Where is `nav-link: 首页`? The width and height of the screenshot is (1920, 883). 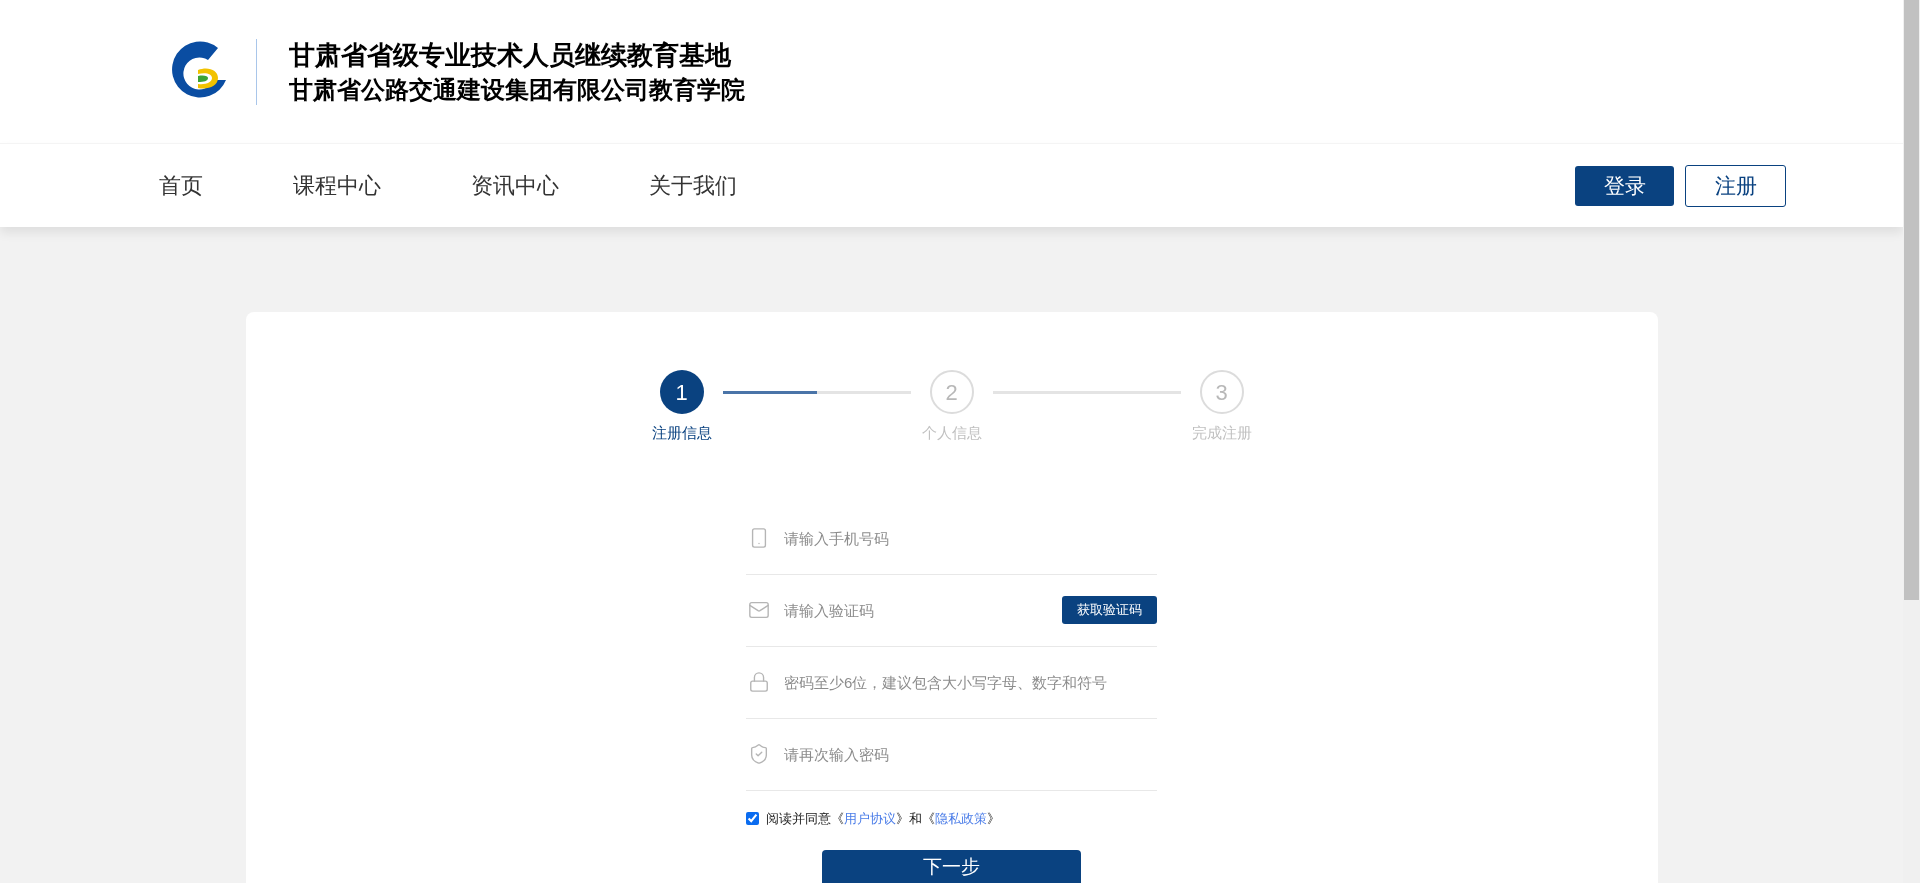
nav-link: 首页 is located at coordinates (181, 185).